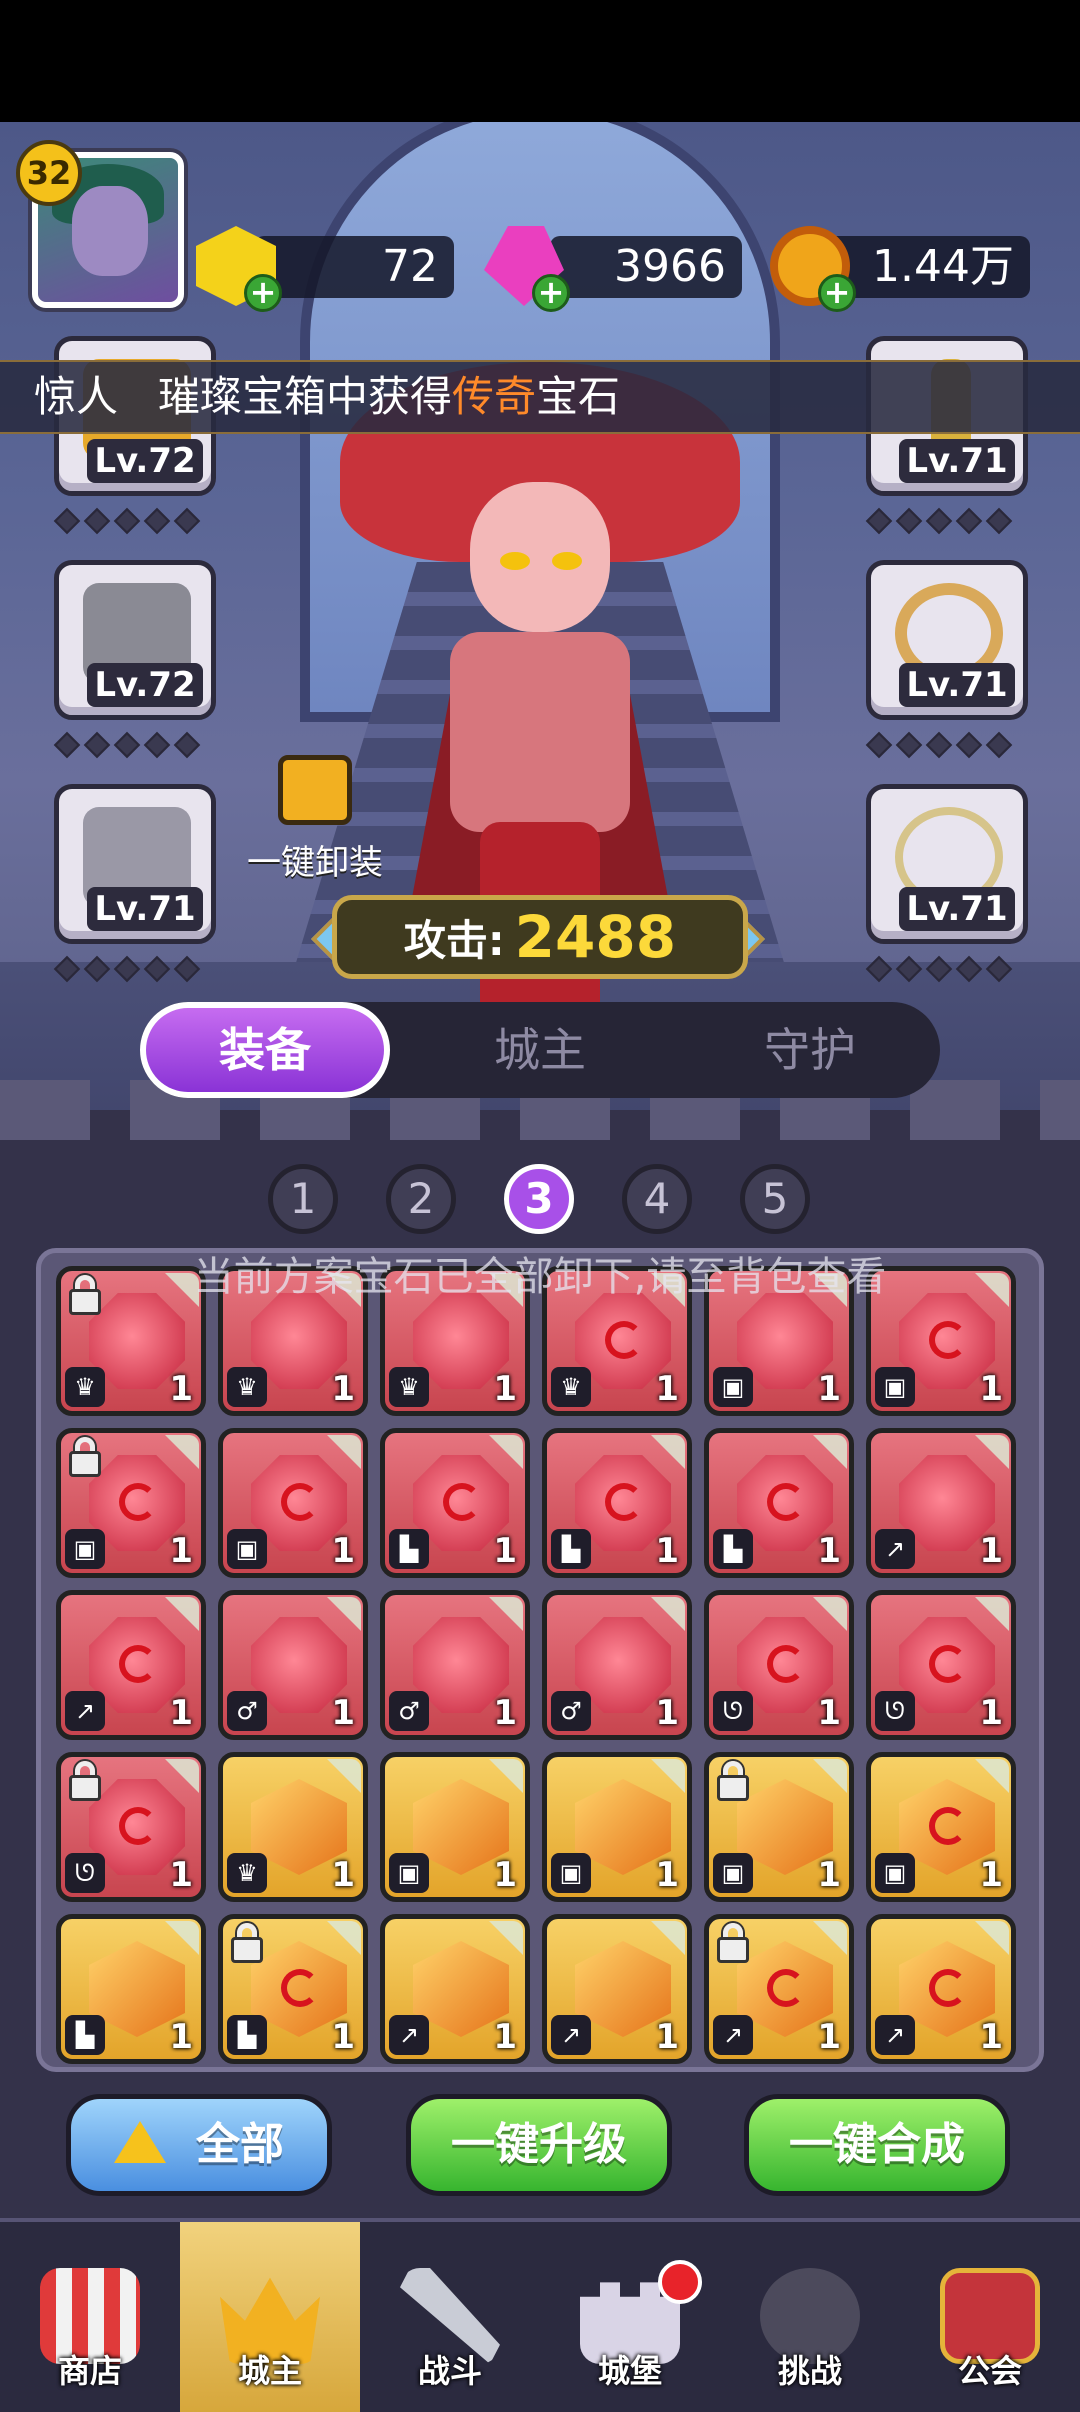 Image resolution: width=1080 pixels, height=2412 pixels. What do you see at coordinates (247, 1943) in the screenshot?
I see `lock-icon` at bounding box center [247, 1943].